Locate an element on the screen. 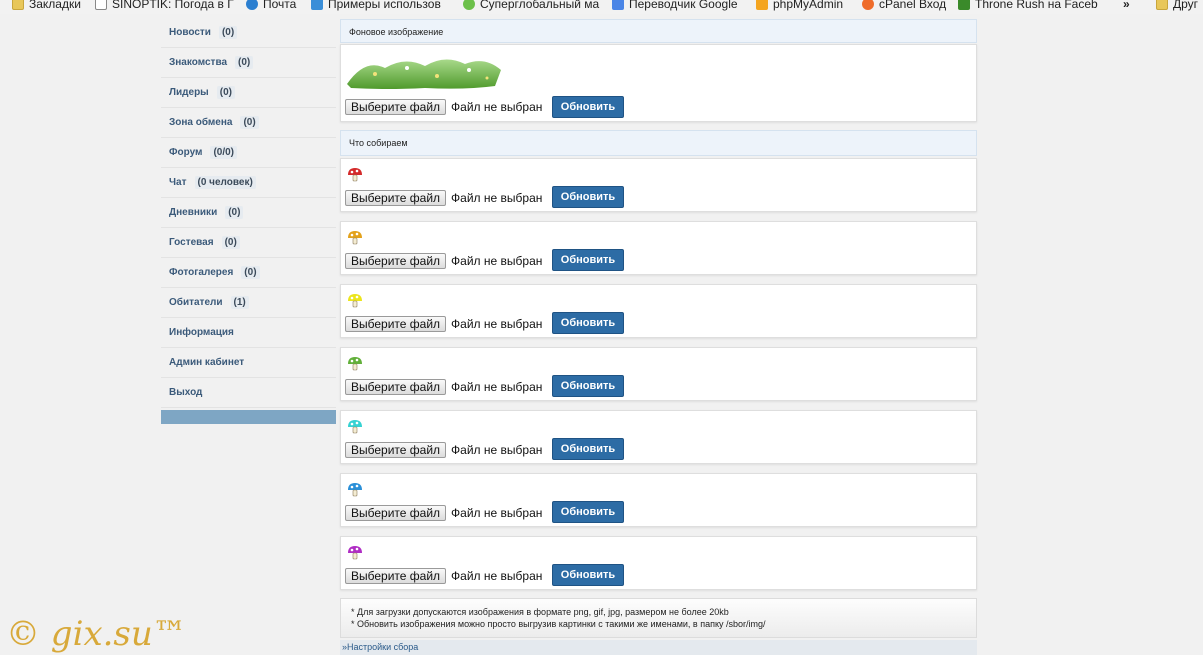 The height and width of the screenshot is (655, 1203). collect-section-header: Что собираем is located at coordinates (658, 143).